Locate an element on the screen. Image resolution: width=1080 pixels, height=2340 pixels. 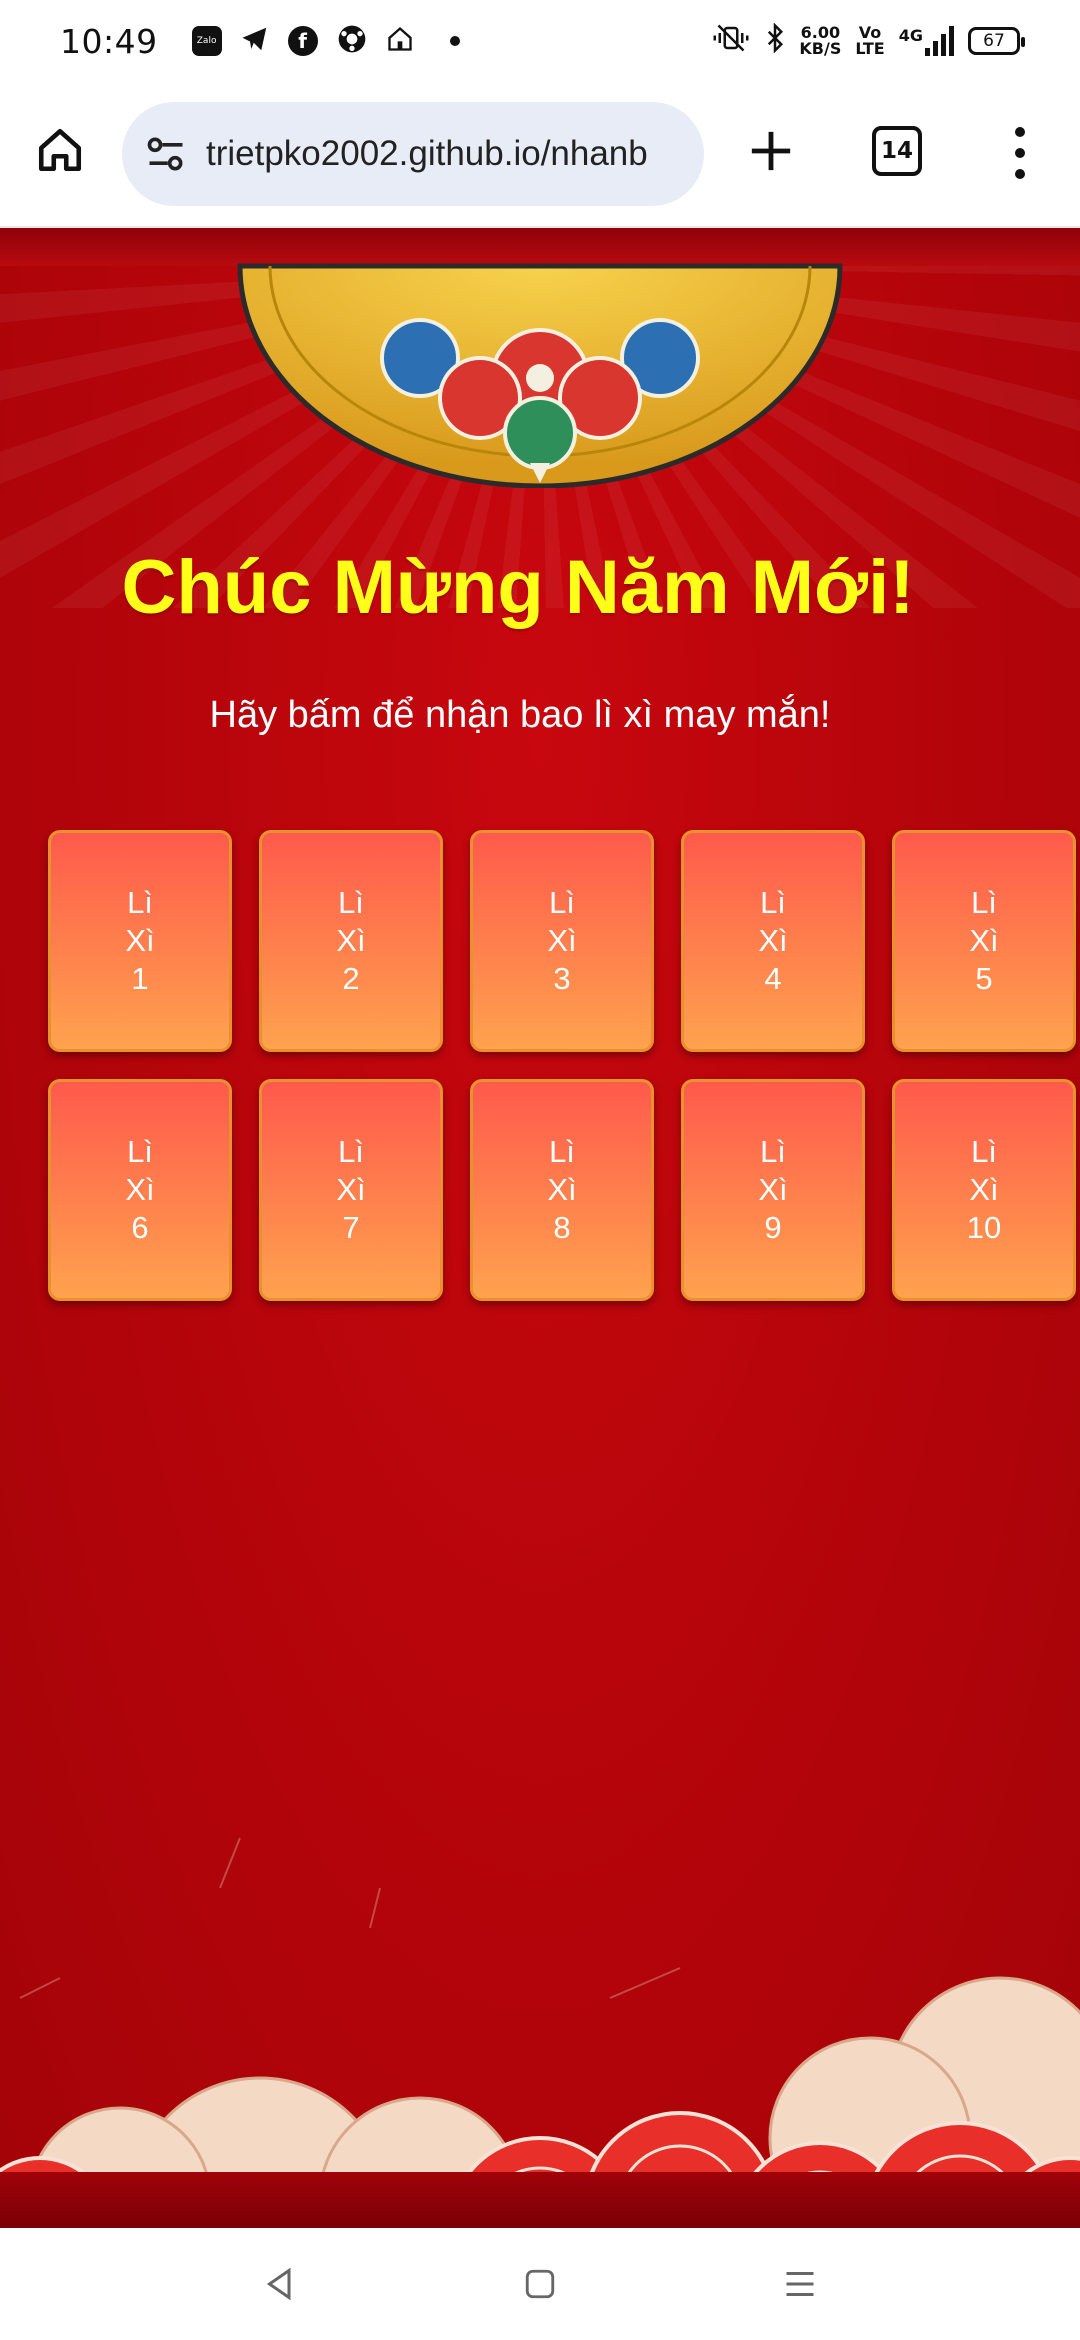
envelope-2: Lì Xì 2 is located at coordinates (351, 941).